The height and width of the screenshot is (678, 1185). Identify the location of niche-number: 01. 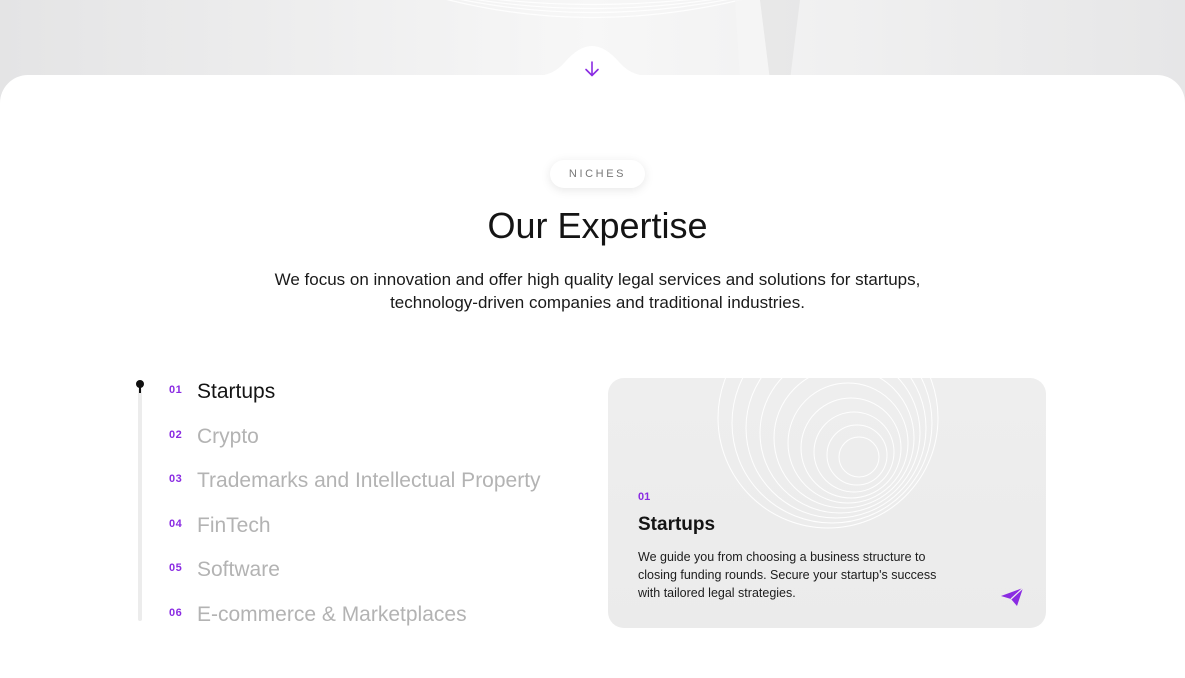
(176, 390).